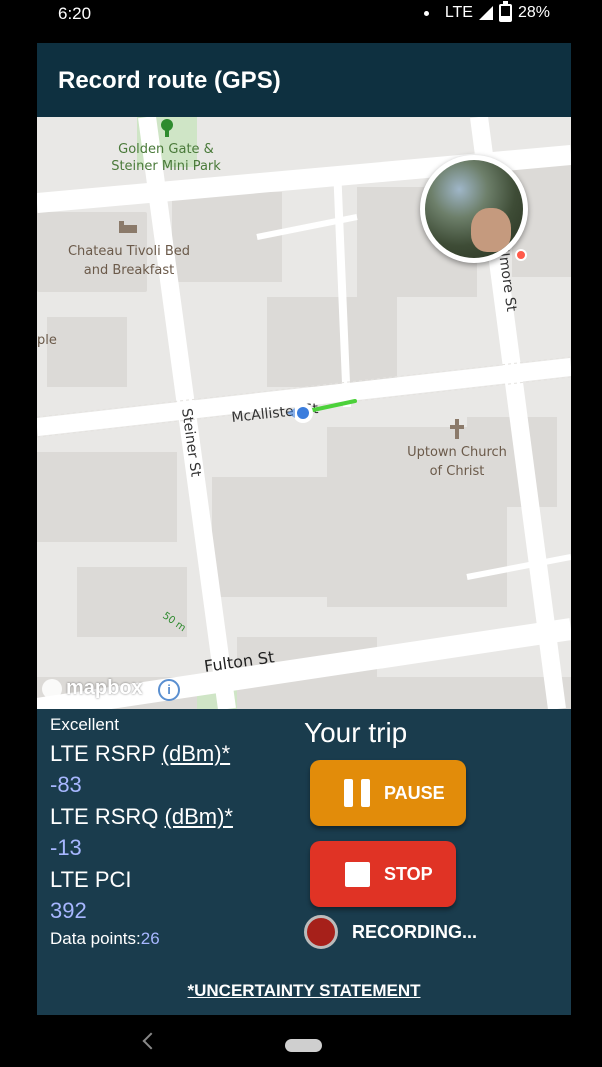 This screenshot has width=602, height=1067. I want to click on info-icon: i, so click(169, 690).